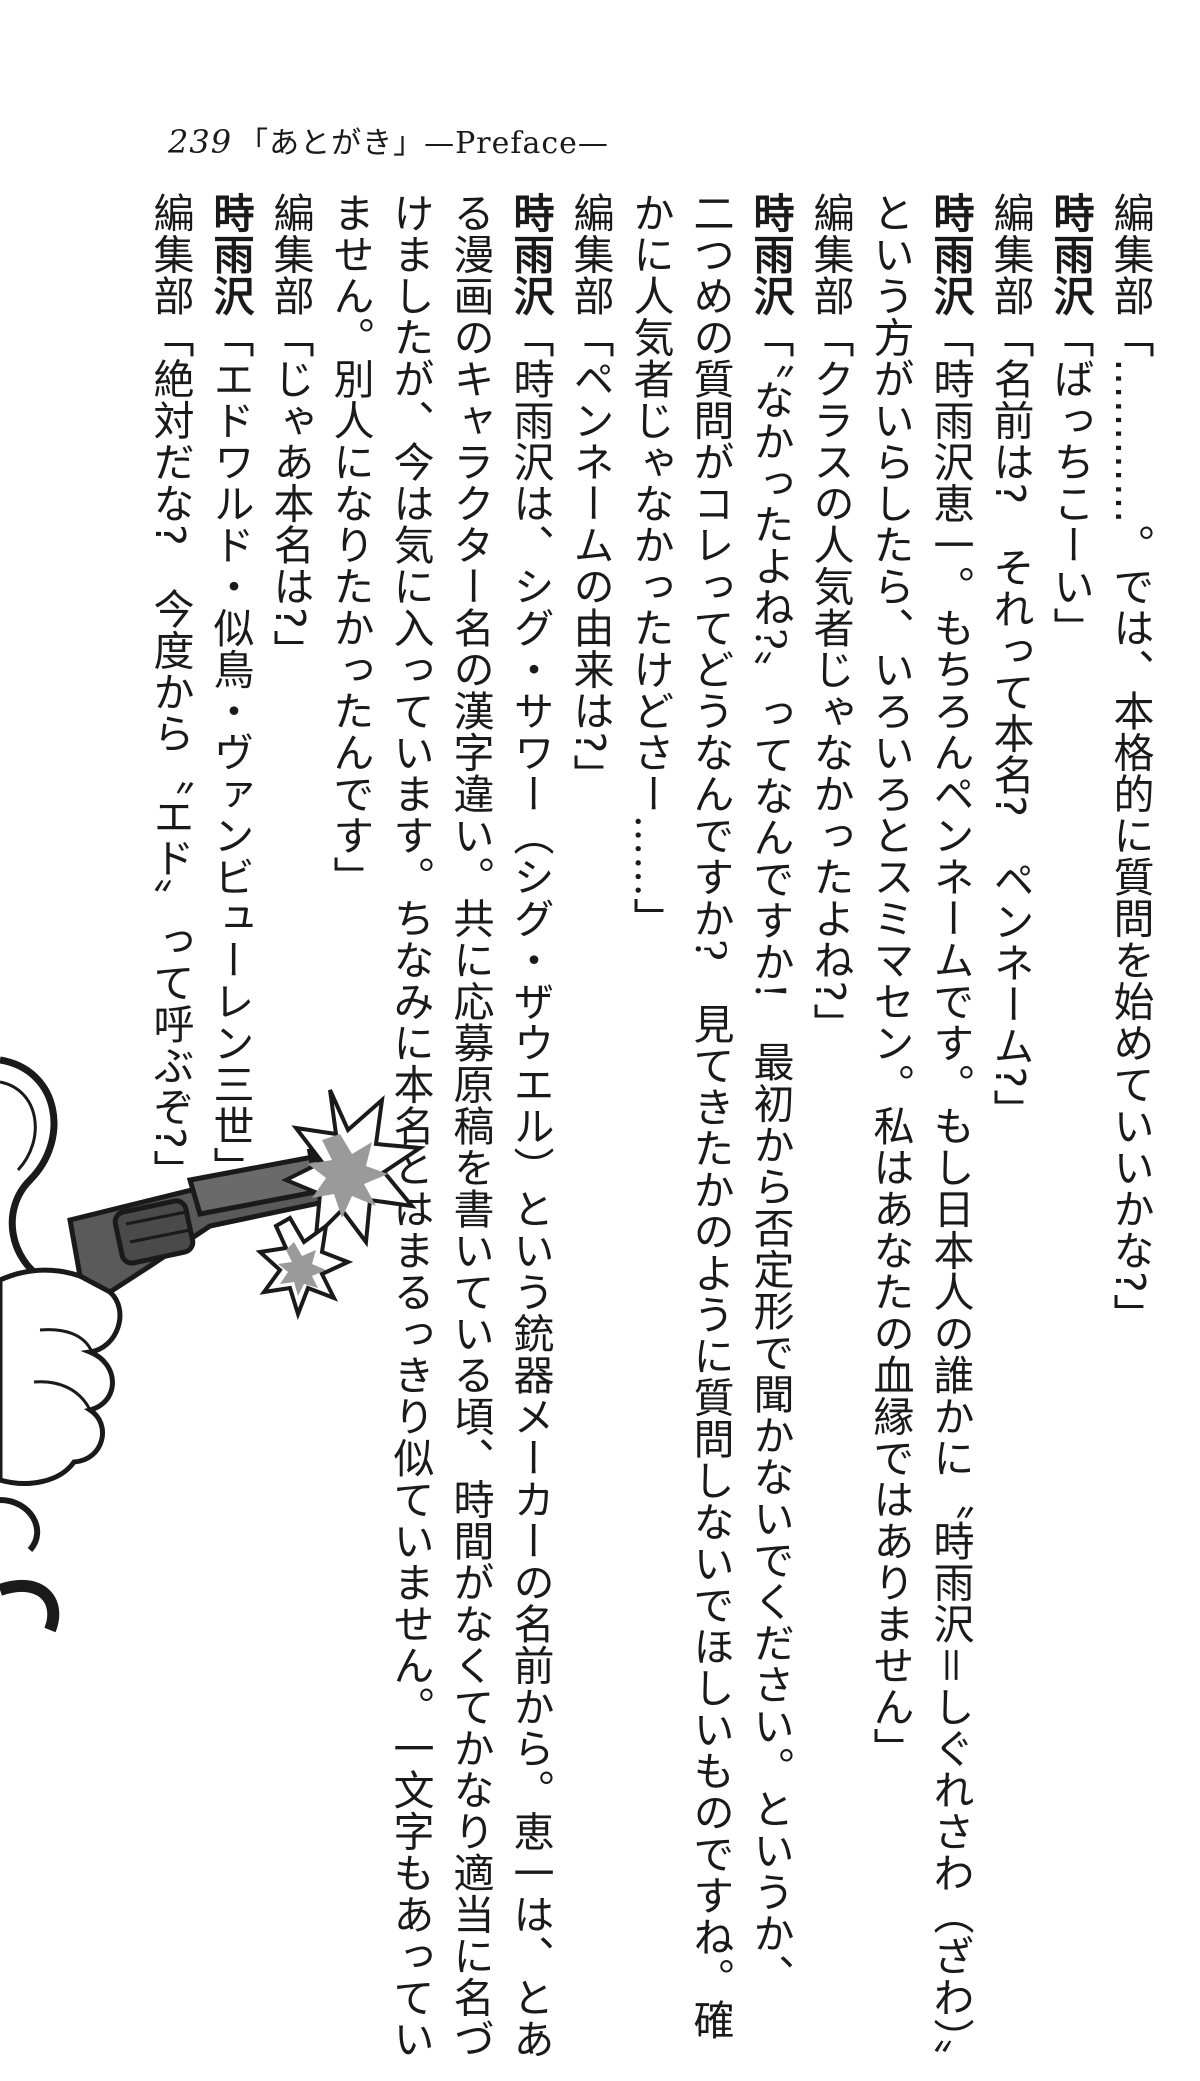  I want to click on speech: 「ペンネームの由来は?」, so click(590, 556).